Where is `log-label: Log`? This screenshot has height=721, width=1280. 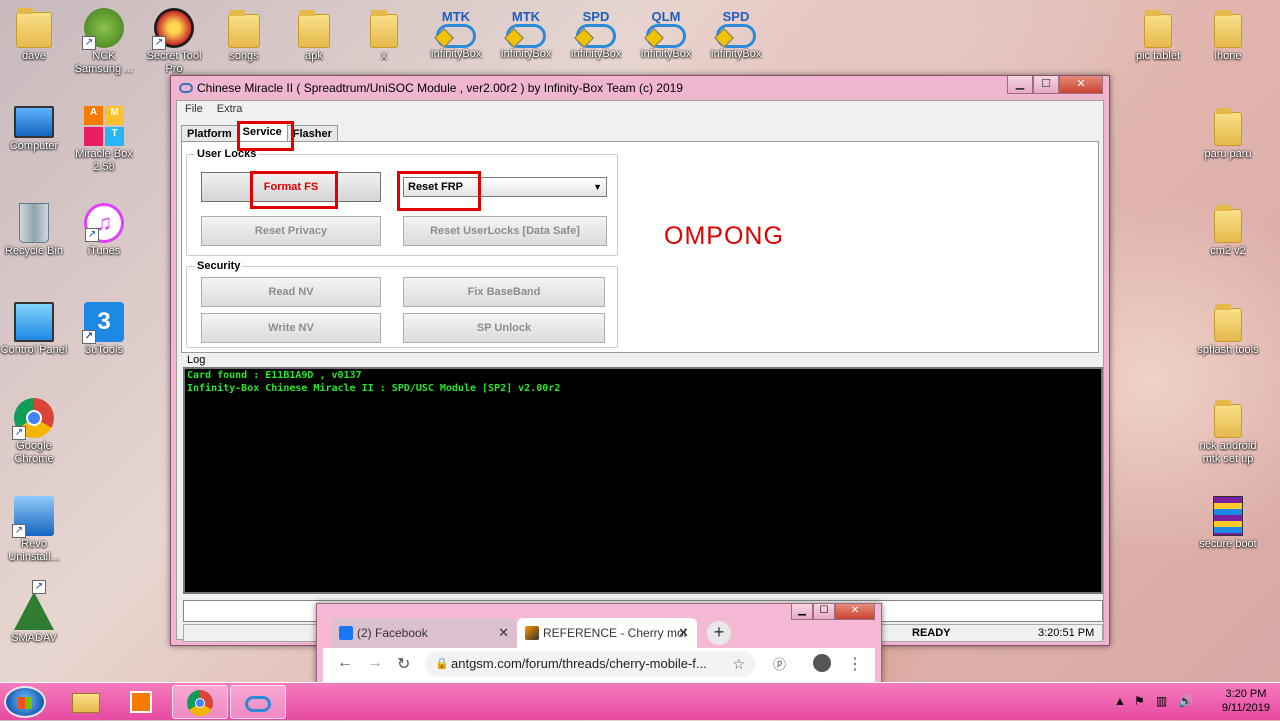
log-label: Log is located at coordinates (196, 360).